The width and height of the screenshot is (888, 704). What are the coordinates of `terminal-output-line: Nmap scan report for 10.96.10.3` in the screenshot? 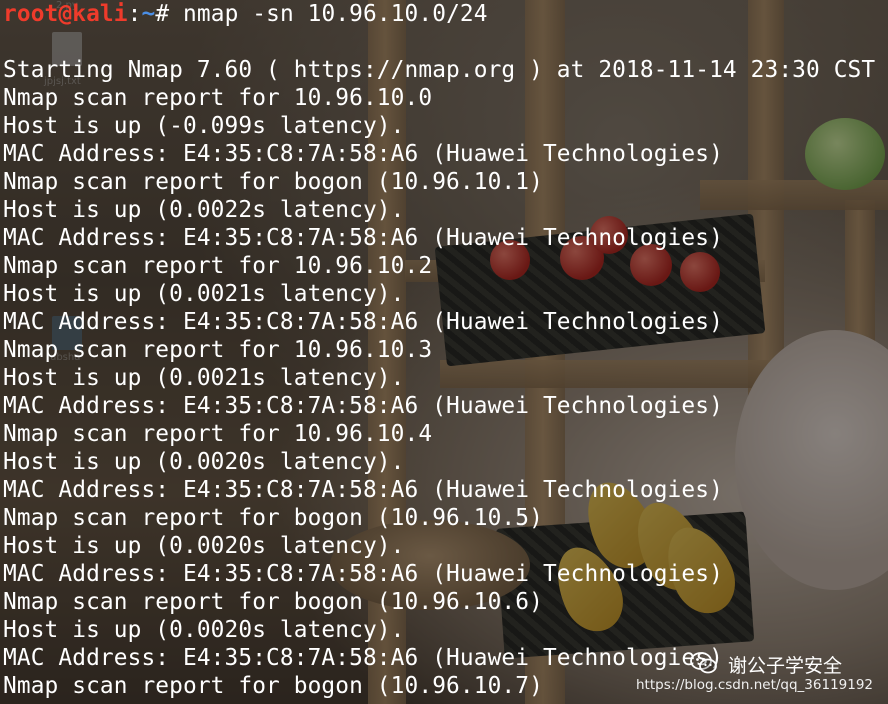 It's located at (218, 350).